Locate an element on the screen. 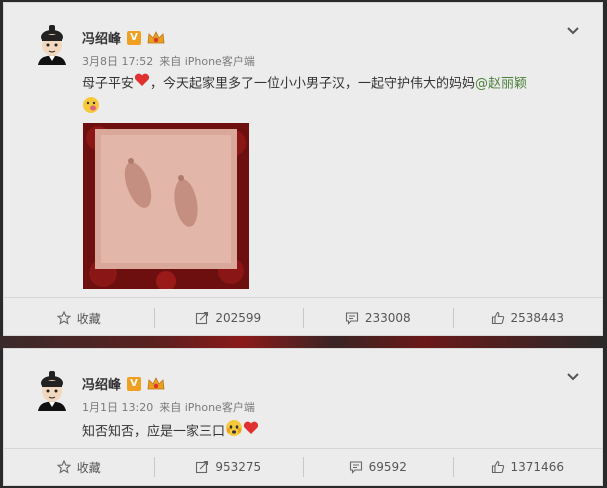  comment-button: 233008 is located at coordinates (378, 318).